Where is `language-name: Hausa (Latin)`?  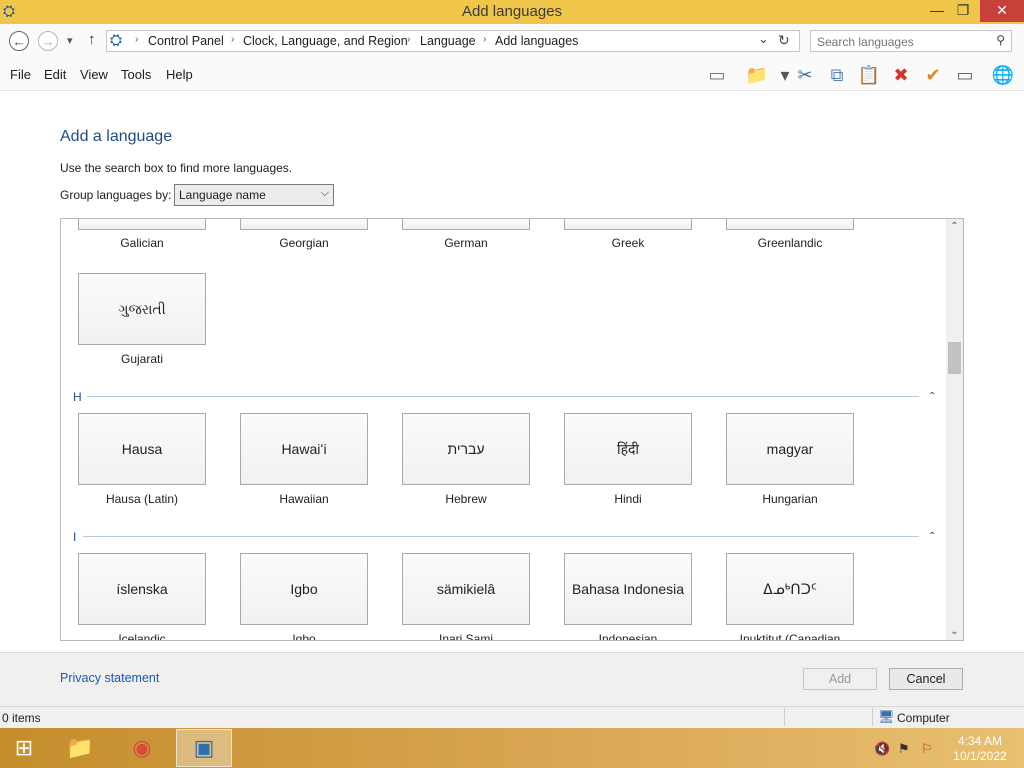 language-name: Hausa (Latin) is located at coordinates (142, 499).